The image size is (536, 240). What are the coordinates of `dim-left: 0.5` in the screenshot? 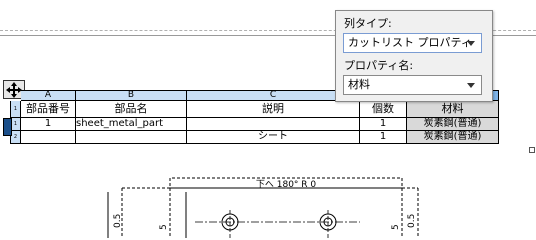 It's located at (118, 221).